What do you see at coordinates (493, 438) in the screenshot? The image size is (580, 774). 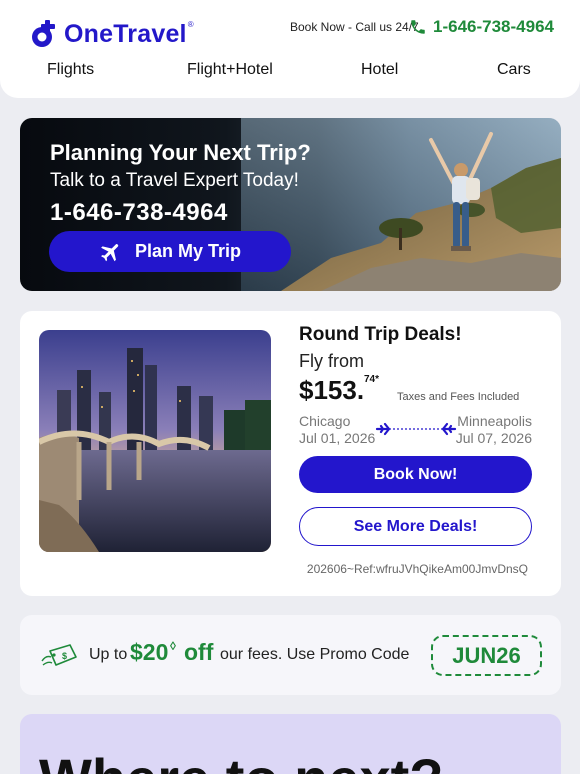 I see `return-date: Jul 07, 2026` at bounding box center [493, 438].